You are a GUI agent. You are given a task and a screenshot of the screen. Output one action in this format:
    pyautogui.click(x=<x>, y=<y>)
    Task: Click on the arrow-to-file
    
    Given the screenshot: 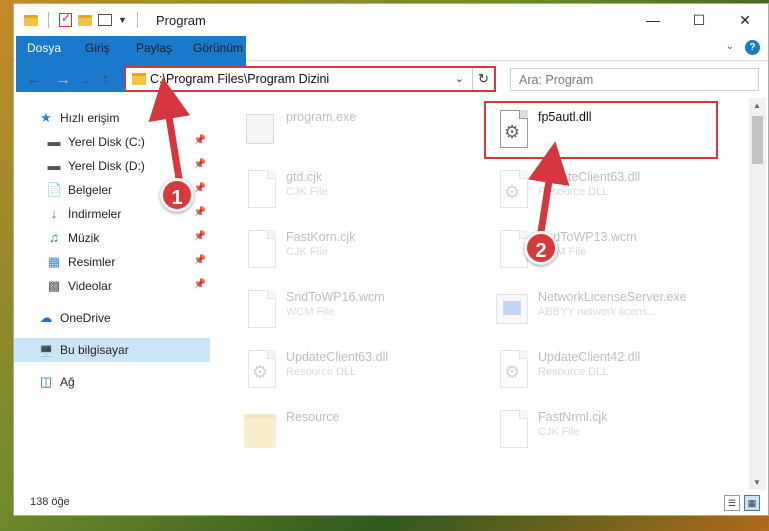 What is the action you would take?
    pyautogui.click(x=548, y=191)
    